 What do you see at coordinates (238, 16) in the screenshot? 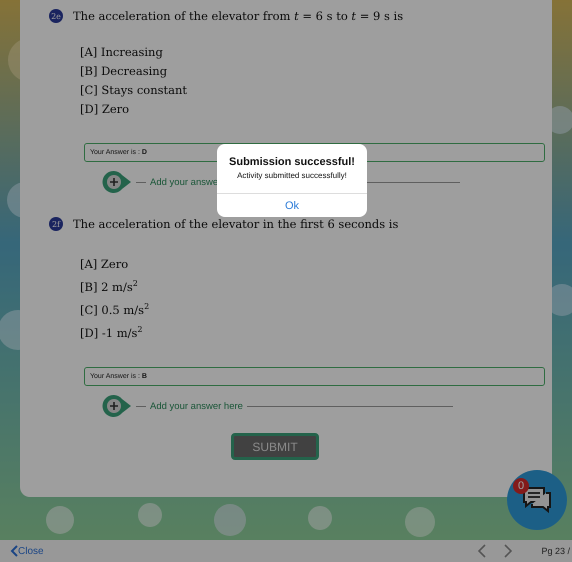
I see `question-text: The acceleration of the elevator from t = 6 s to t = 9 s is` at bounding box center [238, 16].